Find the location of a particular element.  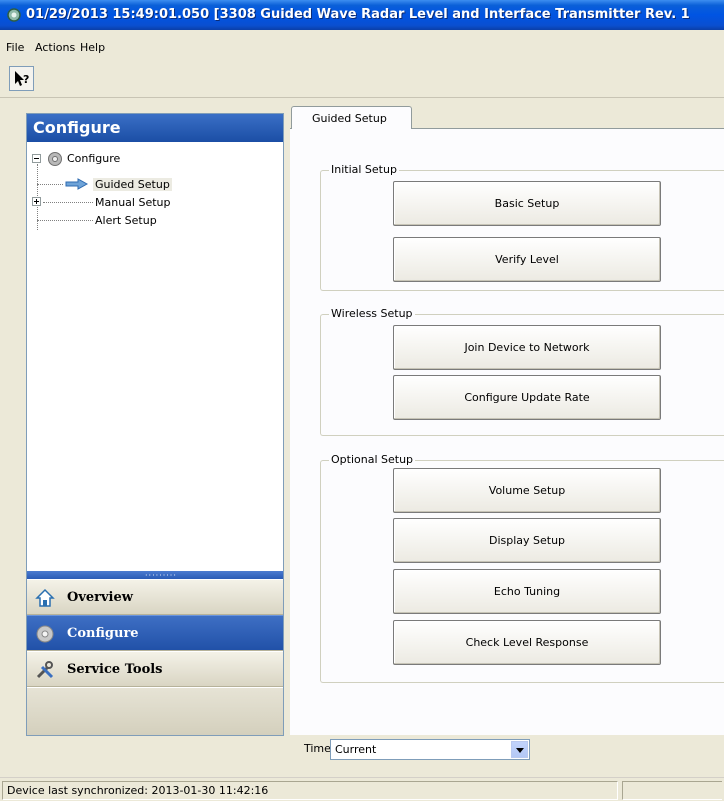

optional-setup-legend: Optional Setup is located at coordinates (372, 459).